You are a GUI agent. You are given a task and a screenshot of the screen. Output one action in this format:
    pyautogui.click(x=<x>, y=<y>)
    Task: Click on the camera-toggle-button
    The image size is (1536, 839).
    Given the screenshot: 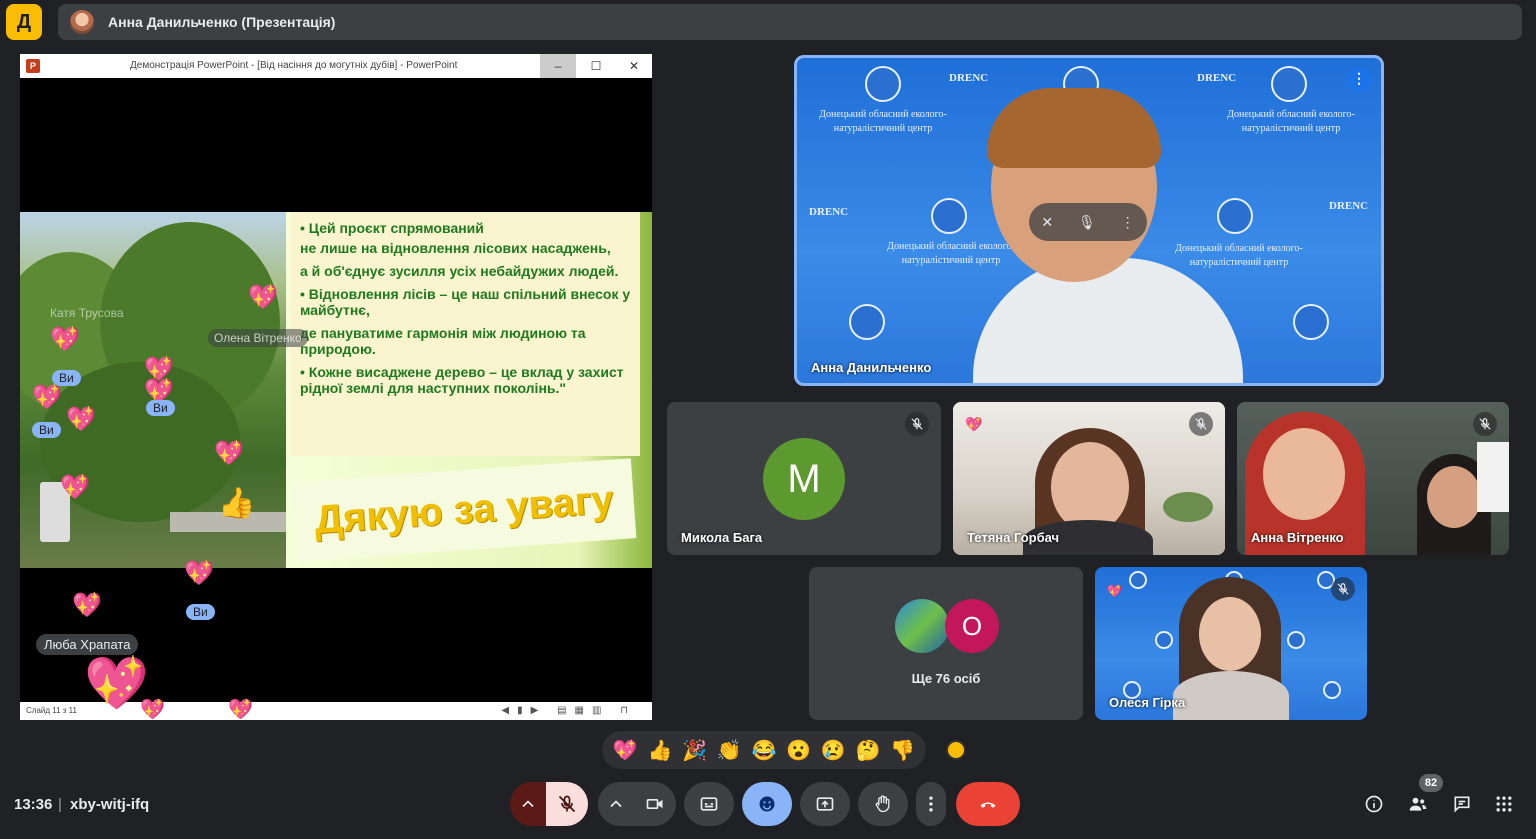 What is the action you would take?
    pyautogui.click(x=655, y=804)
    